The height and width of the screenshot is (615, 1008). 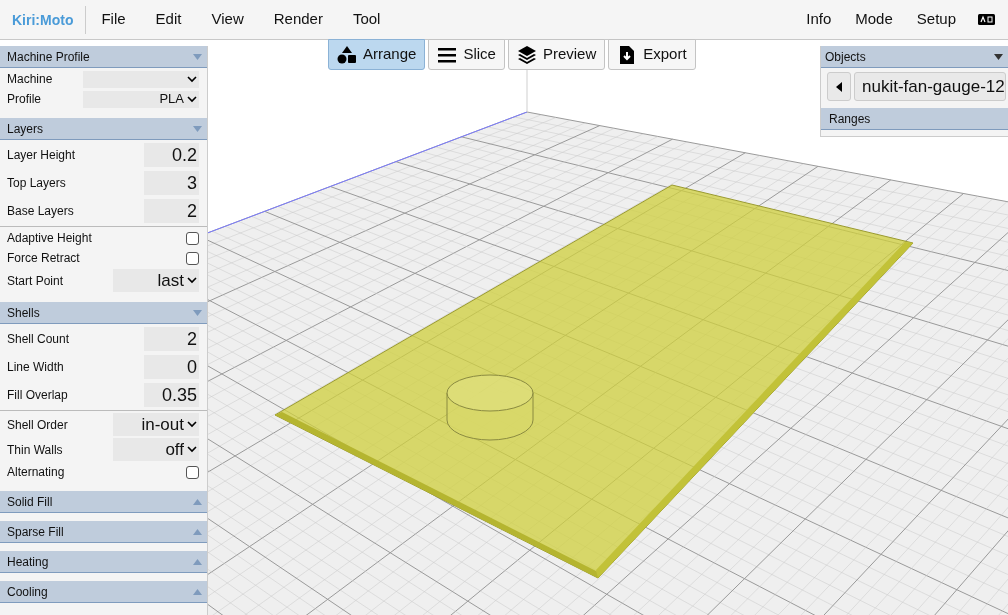 I want to click on field-label: Alternating, so click(x=36, y=472).